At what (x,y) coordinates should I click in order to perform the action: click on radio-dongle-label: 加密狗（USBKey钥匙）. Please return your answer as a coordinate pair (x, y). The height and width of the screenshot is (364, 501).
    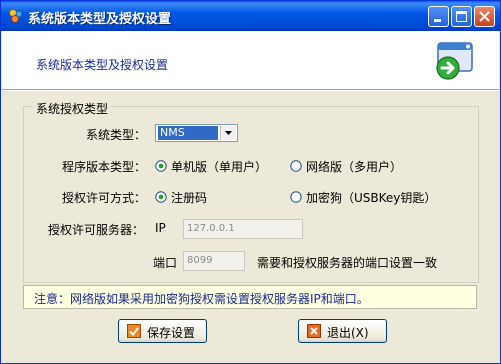
    Looking at the image, I should click on (371, 197).